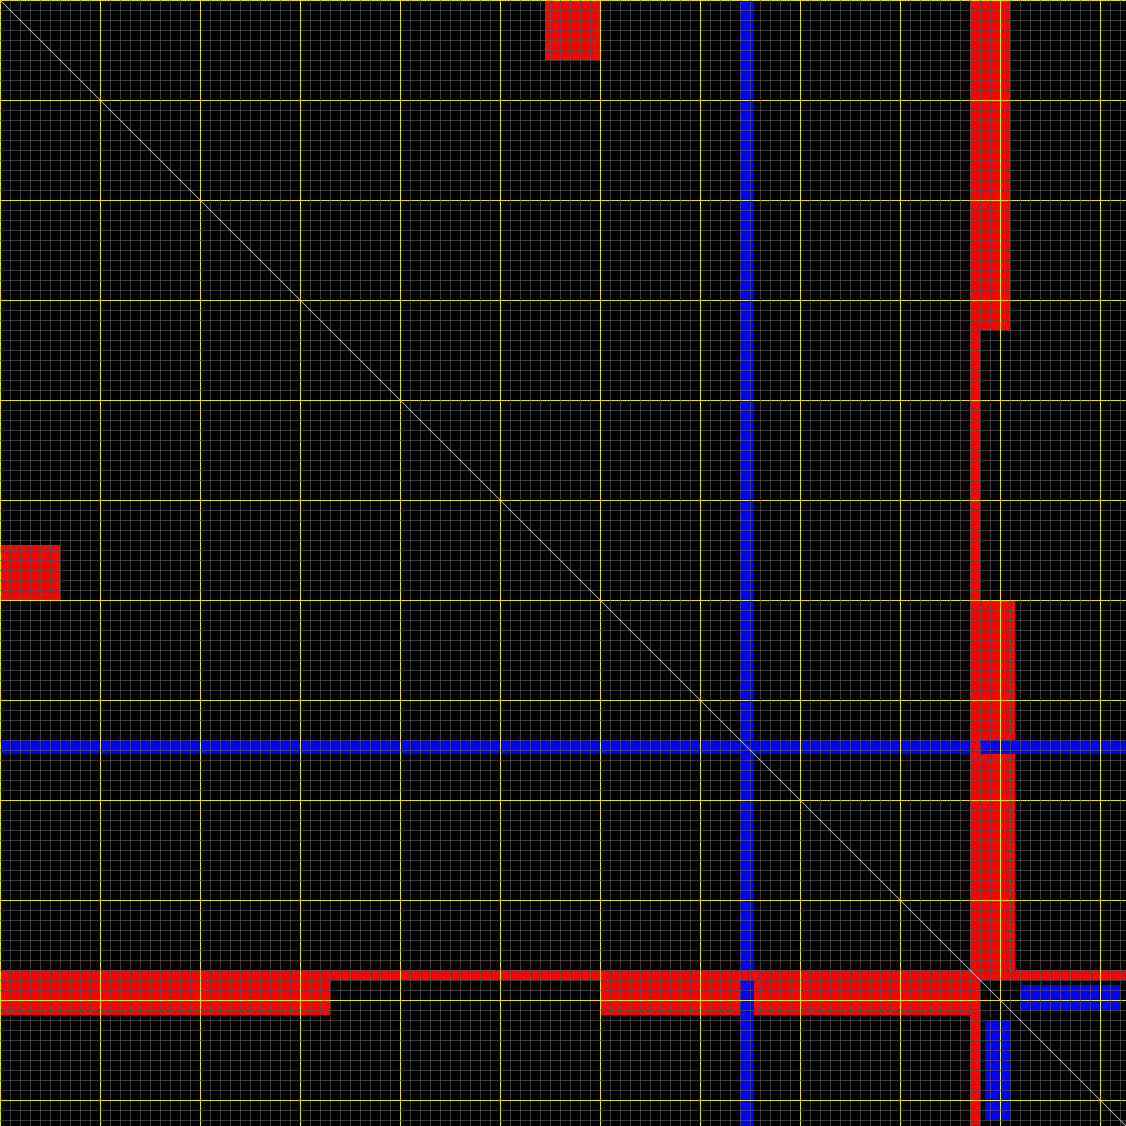 The width and height of the screenshot is (1126, 1126). Describe the element at coordinates (747, 563) in the screenshot. I see `band-a-vertical` at that location.